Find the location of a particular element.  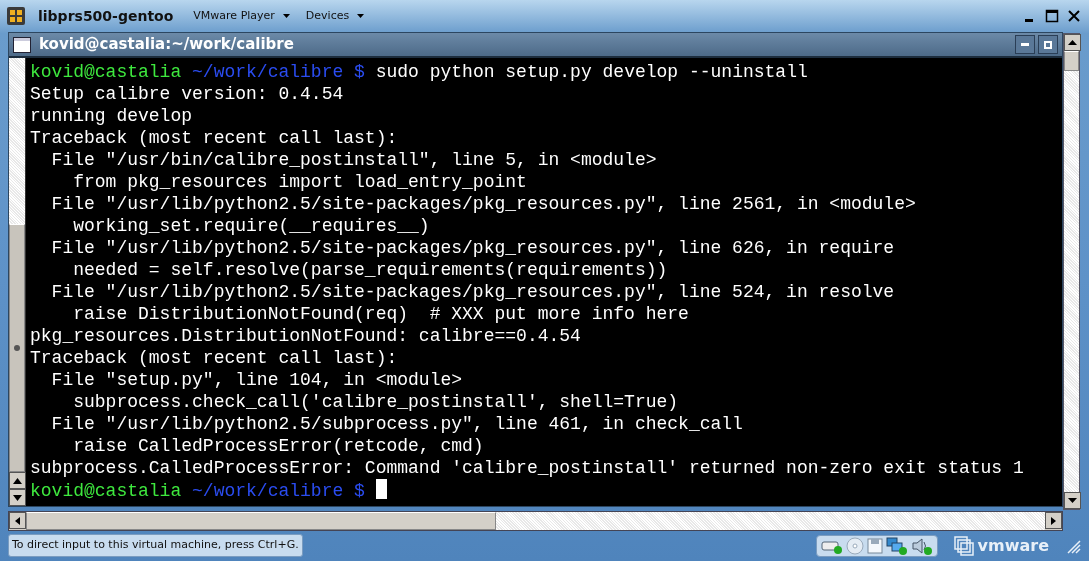

output-line: File "/usr/lib/python2.5/site-packages/pkg_resources.py", line 626, in require is located at coordinates (472, 248).